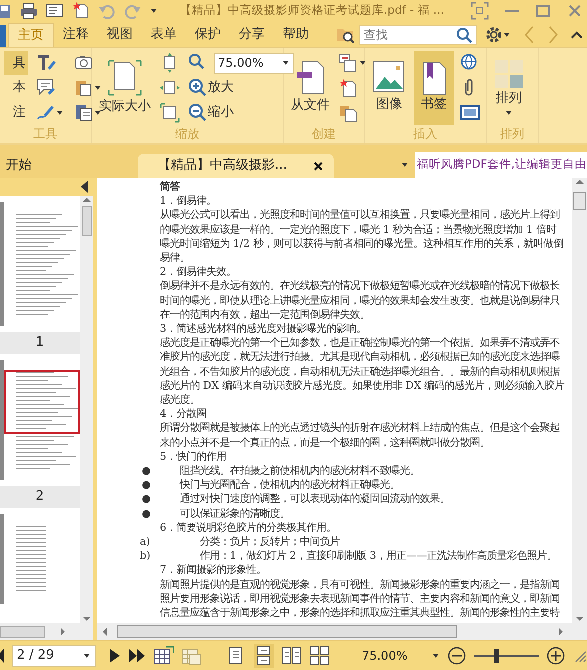  I want to click on menu-tab: 表单, so click(164, 35).